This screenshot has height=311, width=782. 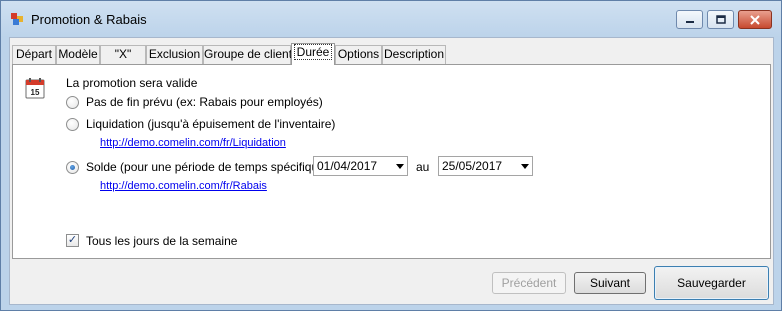 What do you see at coordinates (358, 54) in the screenshot?
I see `tab-options: Options` at bounding box center [358, 54].